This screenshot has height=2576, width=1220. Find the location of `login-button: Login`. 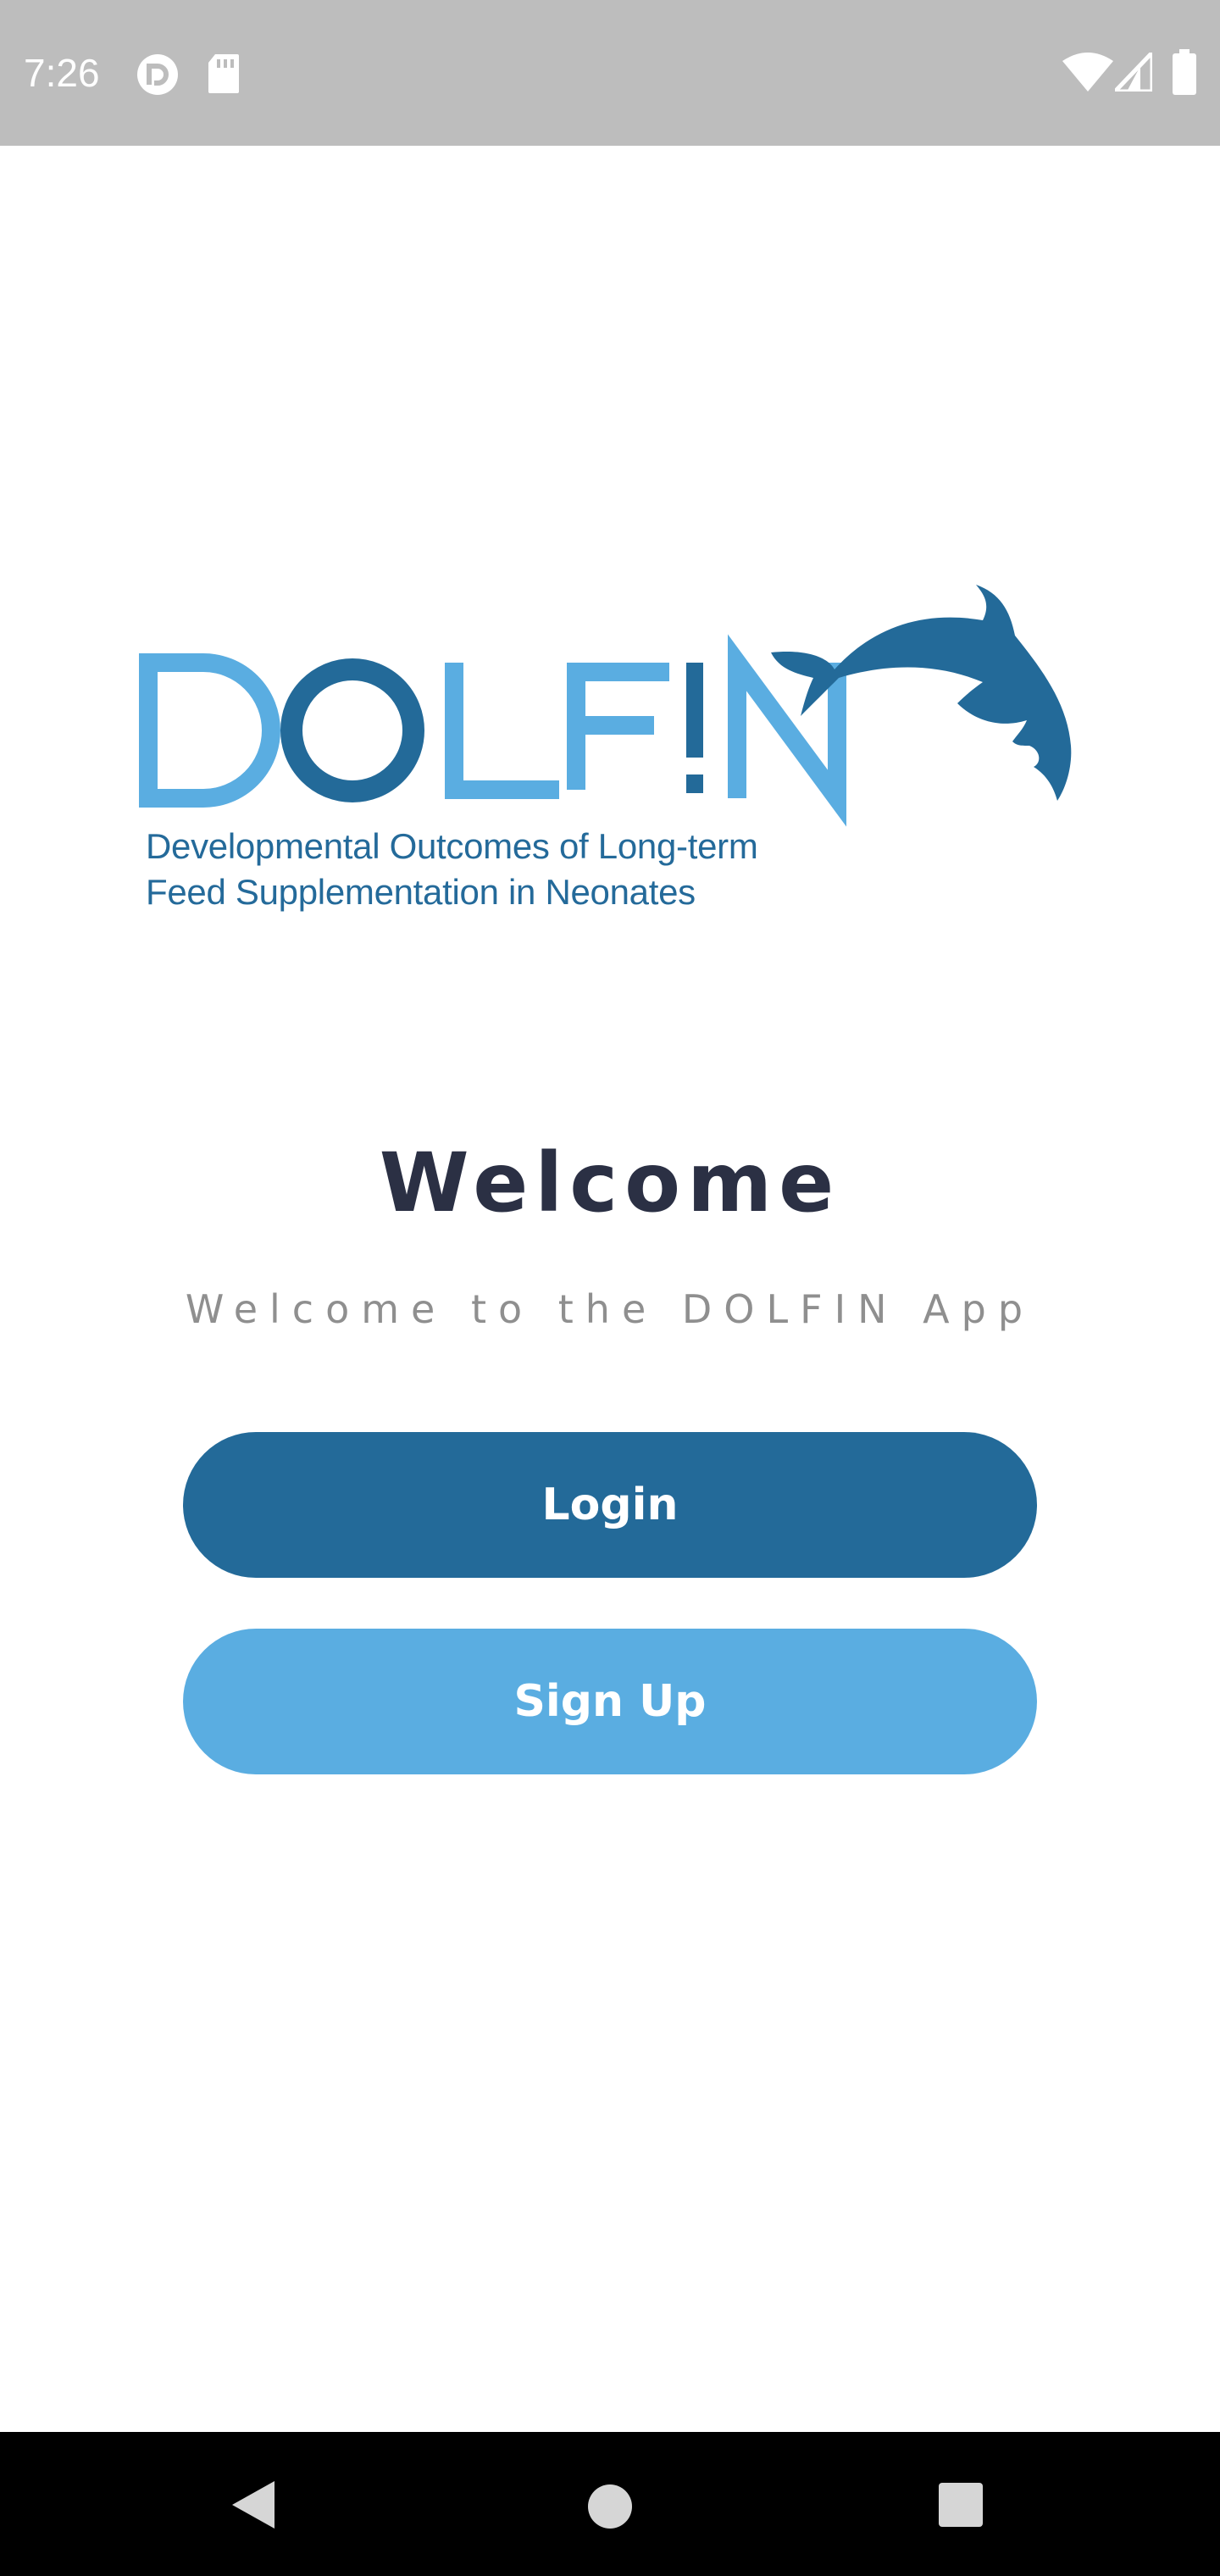

login-button: Login is located at coordinates (610, 1505).